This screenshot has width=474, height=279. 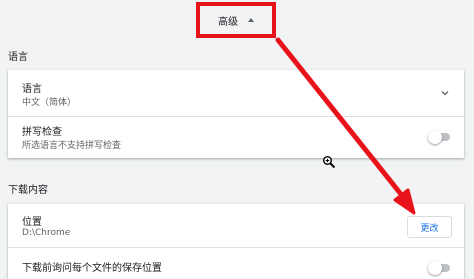 What do you see at coordinates (32, 222) in the screenshot?
I see `download-location-title: 位置` at bounding box center [32, 222].